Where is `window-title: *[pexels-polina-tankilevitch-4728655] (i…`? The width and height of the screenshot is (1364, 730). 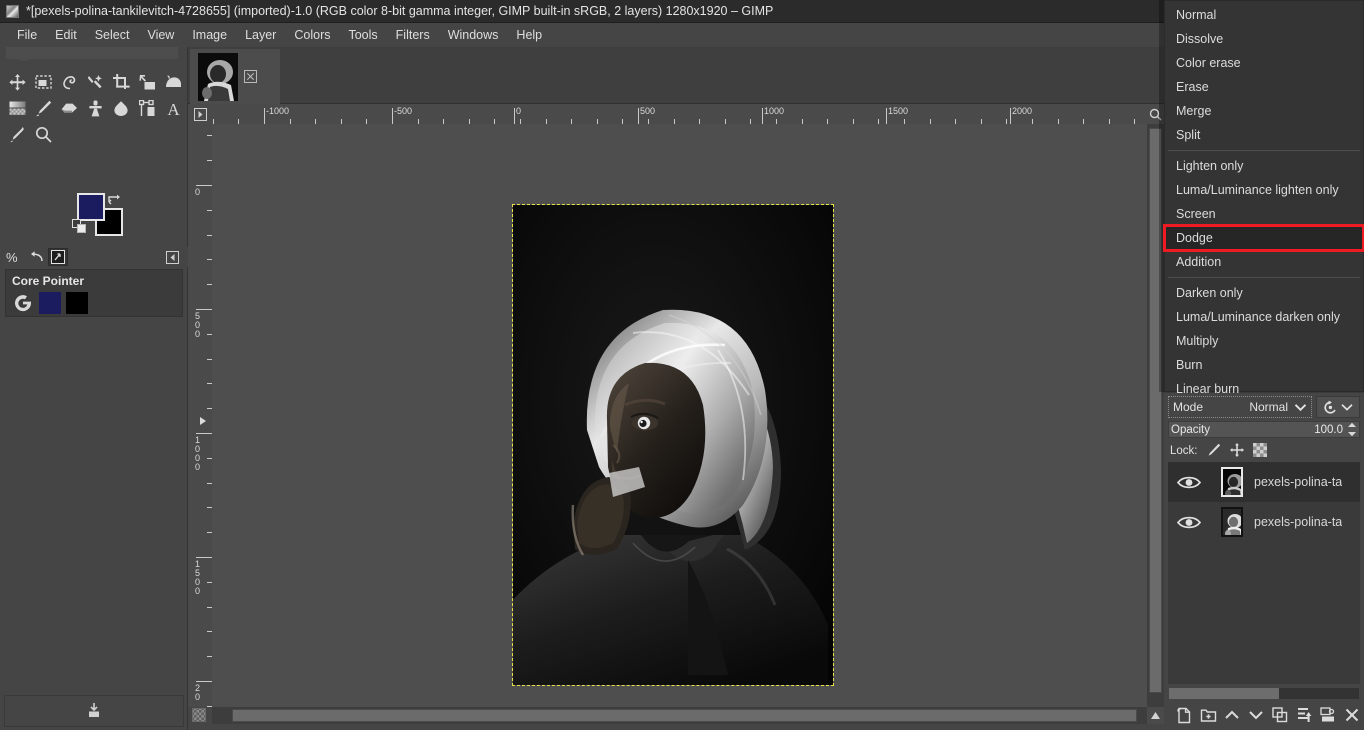
window-title: *[pexels-polina-tankilevitch-4728655] (i… is located at coordinates (400, 11).